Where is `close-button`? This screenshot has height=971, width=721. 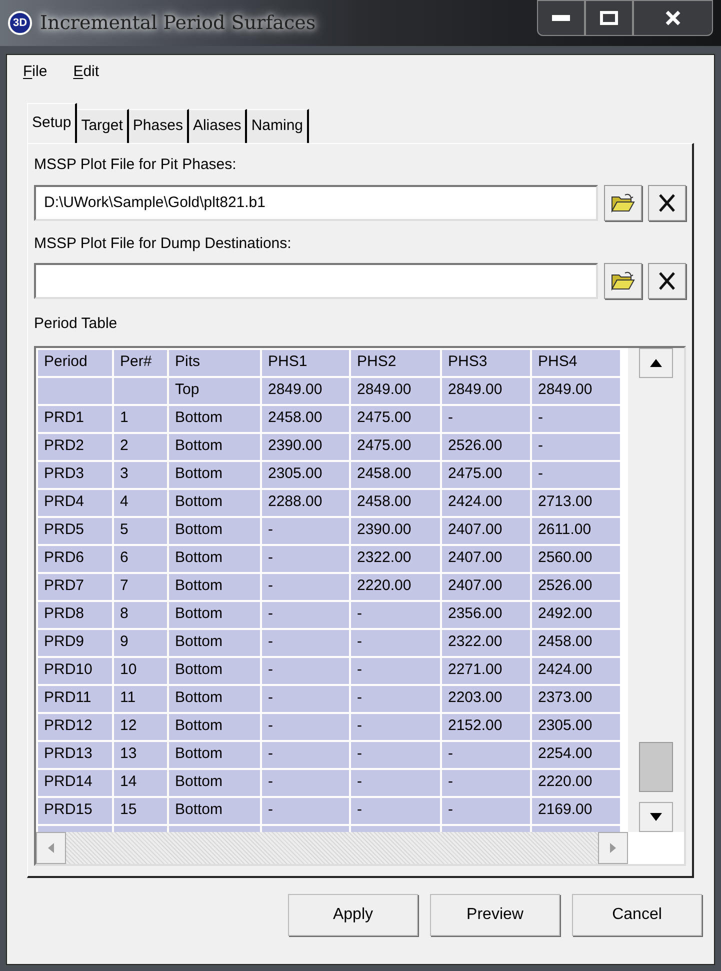
close-button is located at coordinates (673, 18).